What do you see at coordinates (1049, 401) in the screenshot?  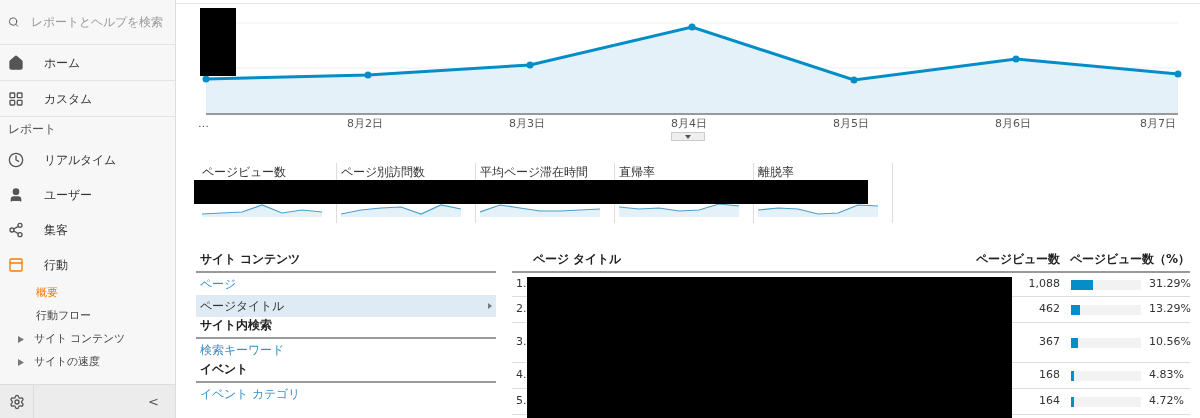 I see `pageviews-cell-text: 164` at bounding box center [1049, 401].